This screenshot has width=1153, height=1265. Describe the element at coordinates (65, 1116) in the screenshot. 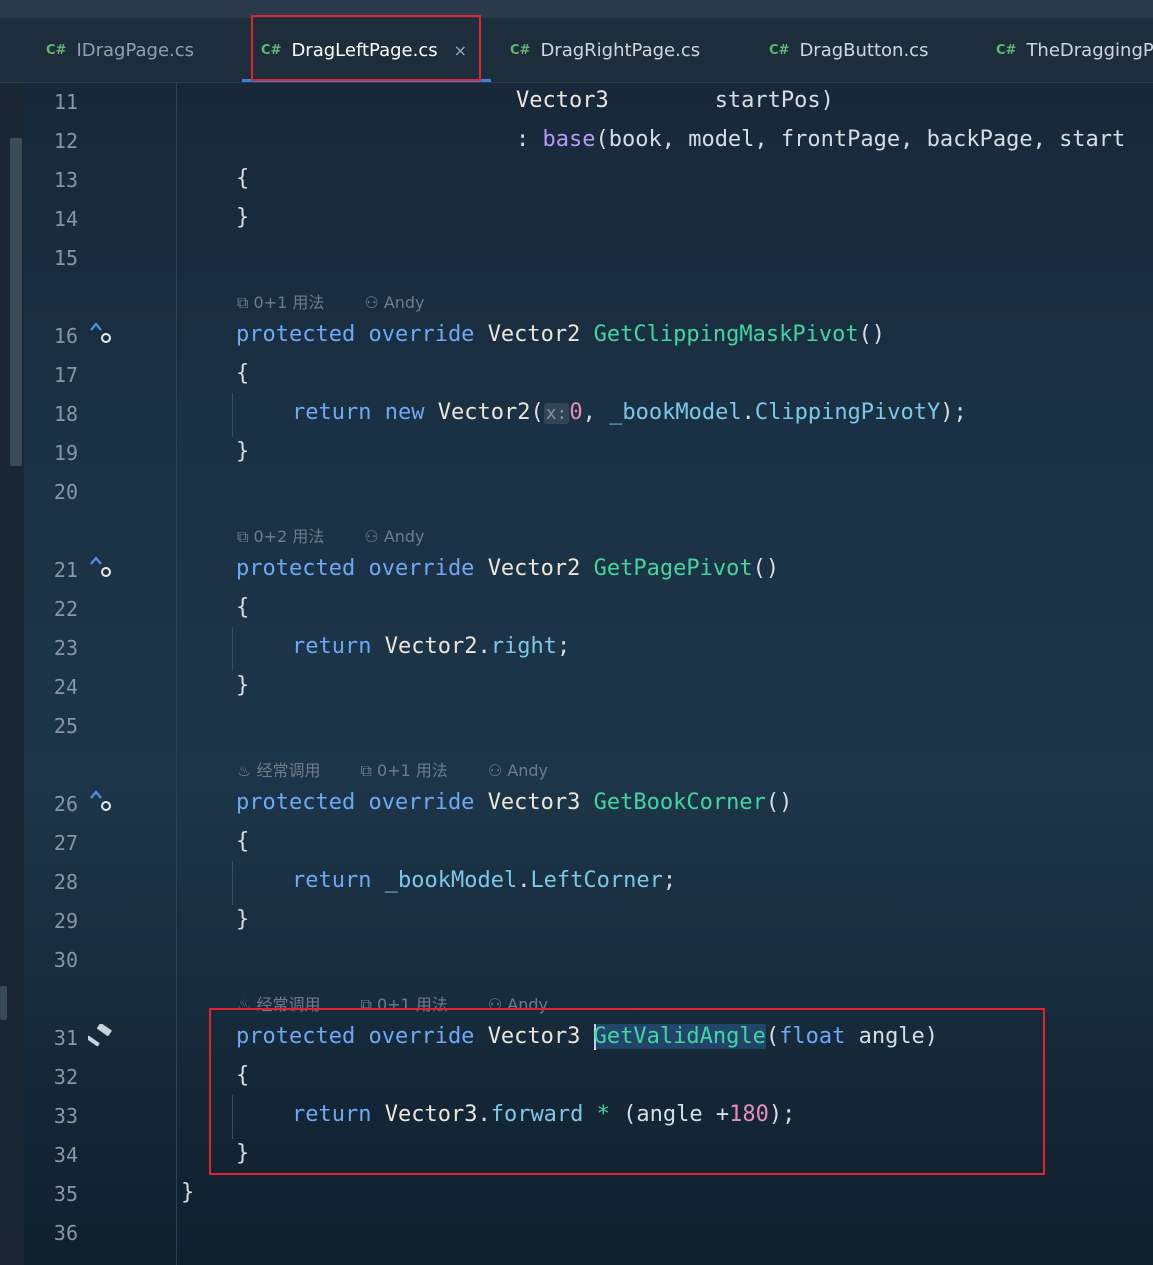

I see `line-number: 33` at that location.